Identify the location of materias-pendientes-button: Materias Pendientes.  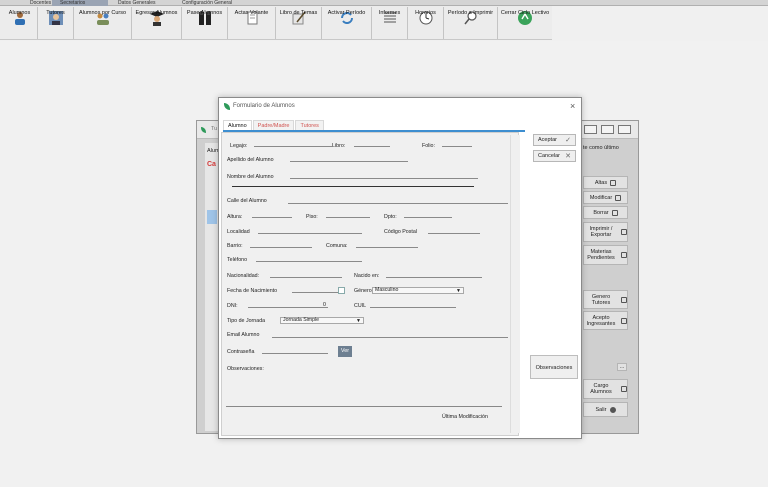
(605, 255).